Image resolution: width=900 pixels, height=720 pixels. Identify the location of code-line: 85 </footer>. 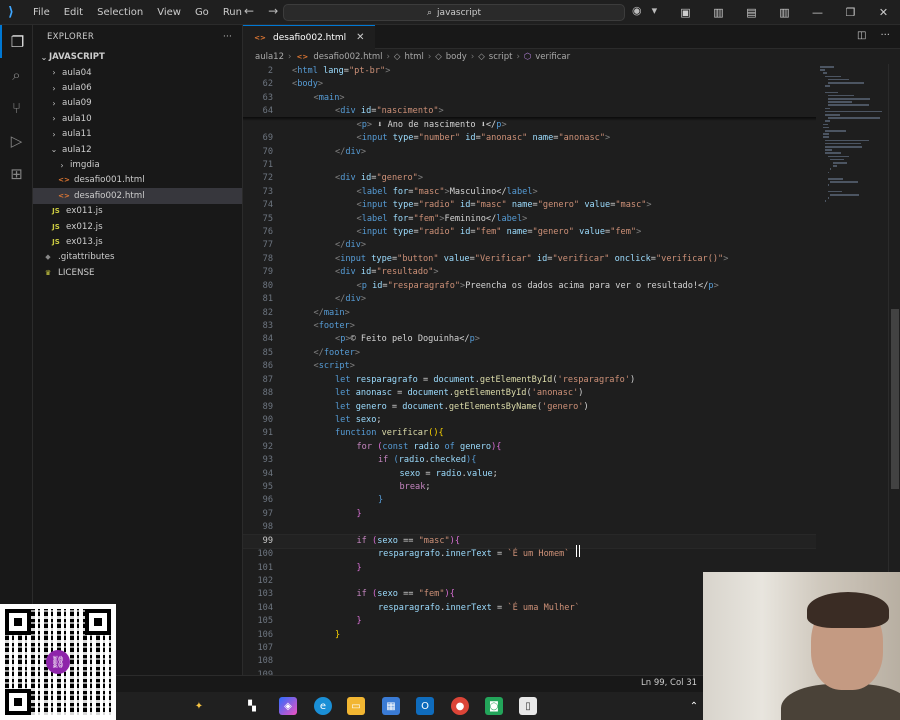
(529, 353).